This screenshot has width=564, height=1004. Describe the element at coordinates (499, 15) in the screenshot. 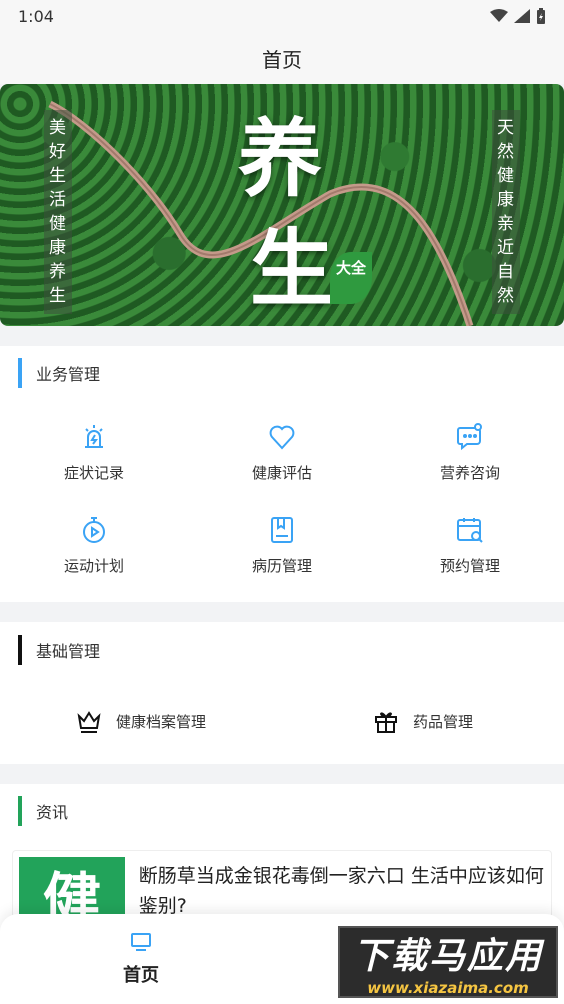

I see `wifi-icon` at that location.